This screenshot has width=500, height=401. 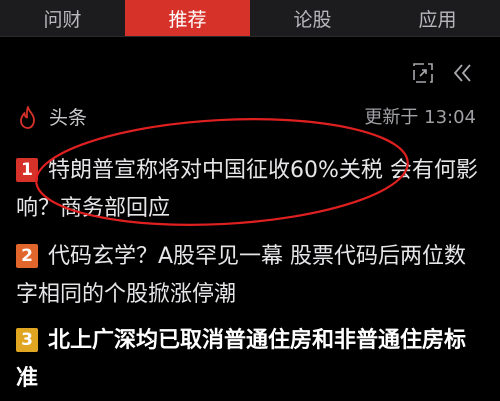 I want to click on collapse-double-chevron-icon, so click(x=463, y=73).